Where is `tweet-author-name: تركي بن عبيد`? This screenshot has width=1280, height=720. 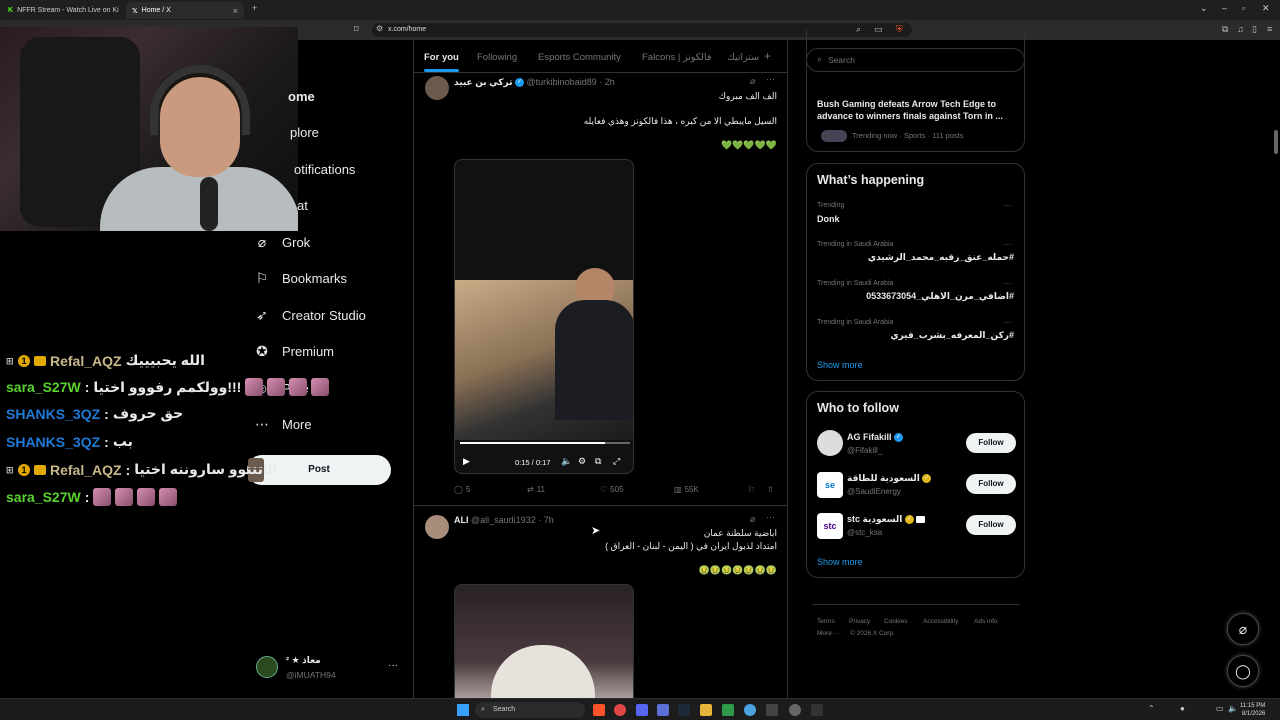
tweet-author-name: تركي بن عبيد is located at coordinates (483, 82).